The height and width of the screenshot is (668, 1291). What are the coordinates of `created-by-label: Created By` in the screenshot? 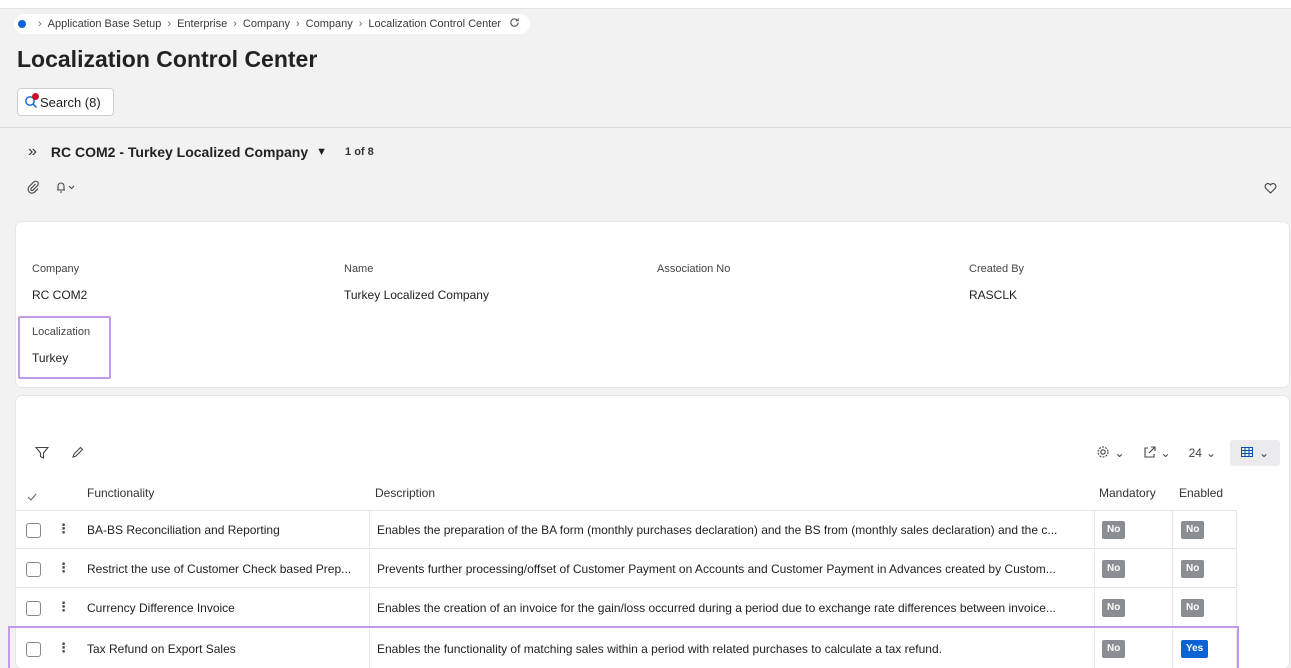 It's located at (997, 269).